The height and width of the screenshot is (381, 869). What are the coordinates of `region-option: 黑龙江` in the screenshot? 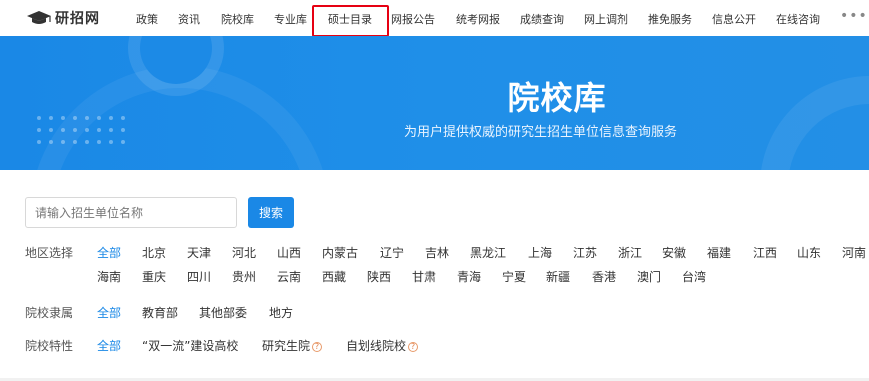 It's located at (488, 252).